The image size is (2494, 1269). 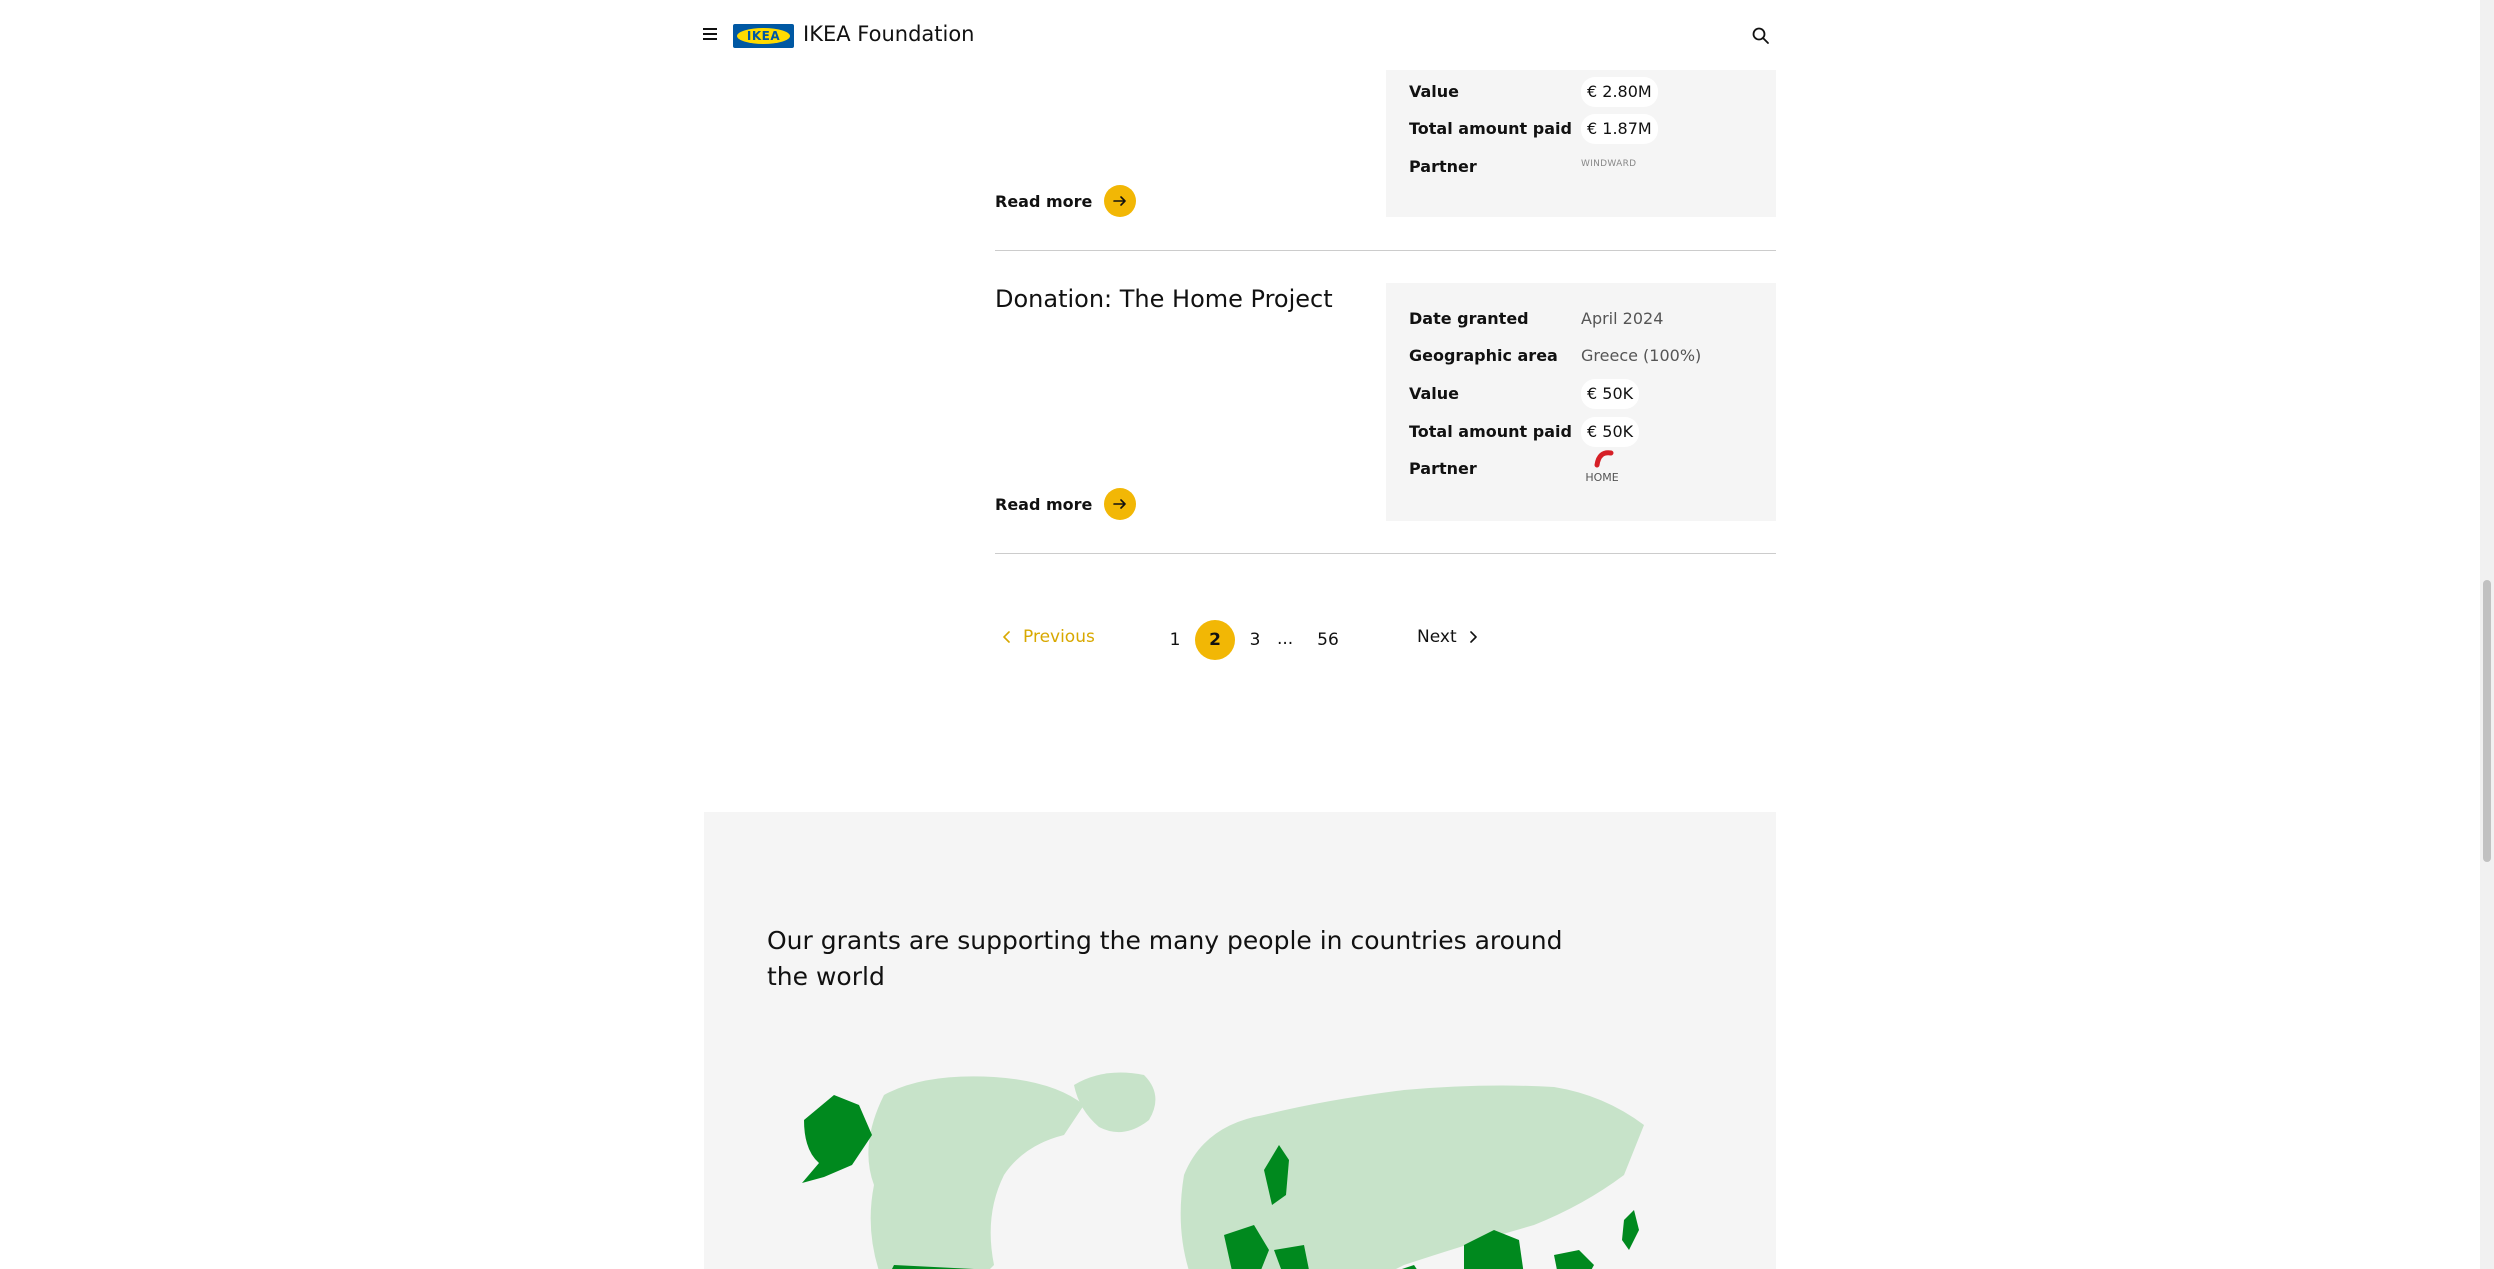 What do you see at coordinates (976, 1172) in the screenshot?
I see `map-region-north-america` at bounding box center [976, 1172].